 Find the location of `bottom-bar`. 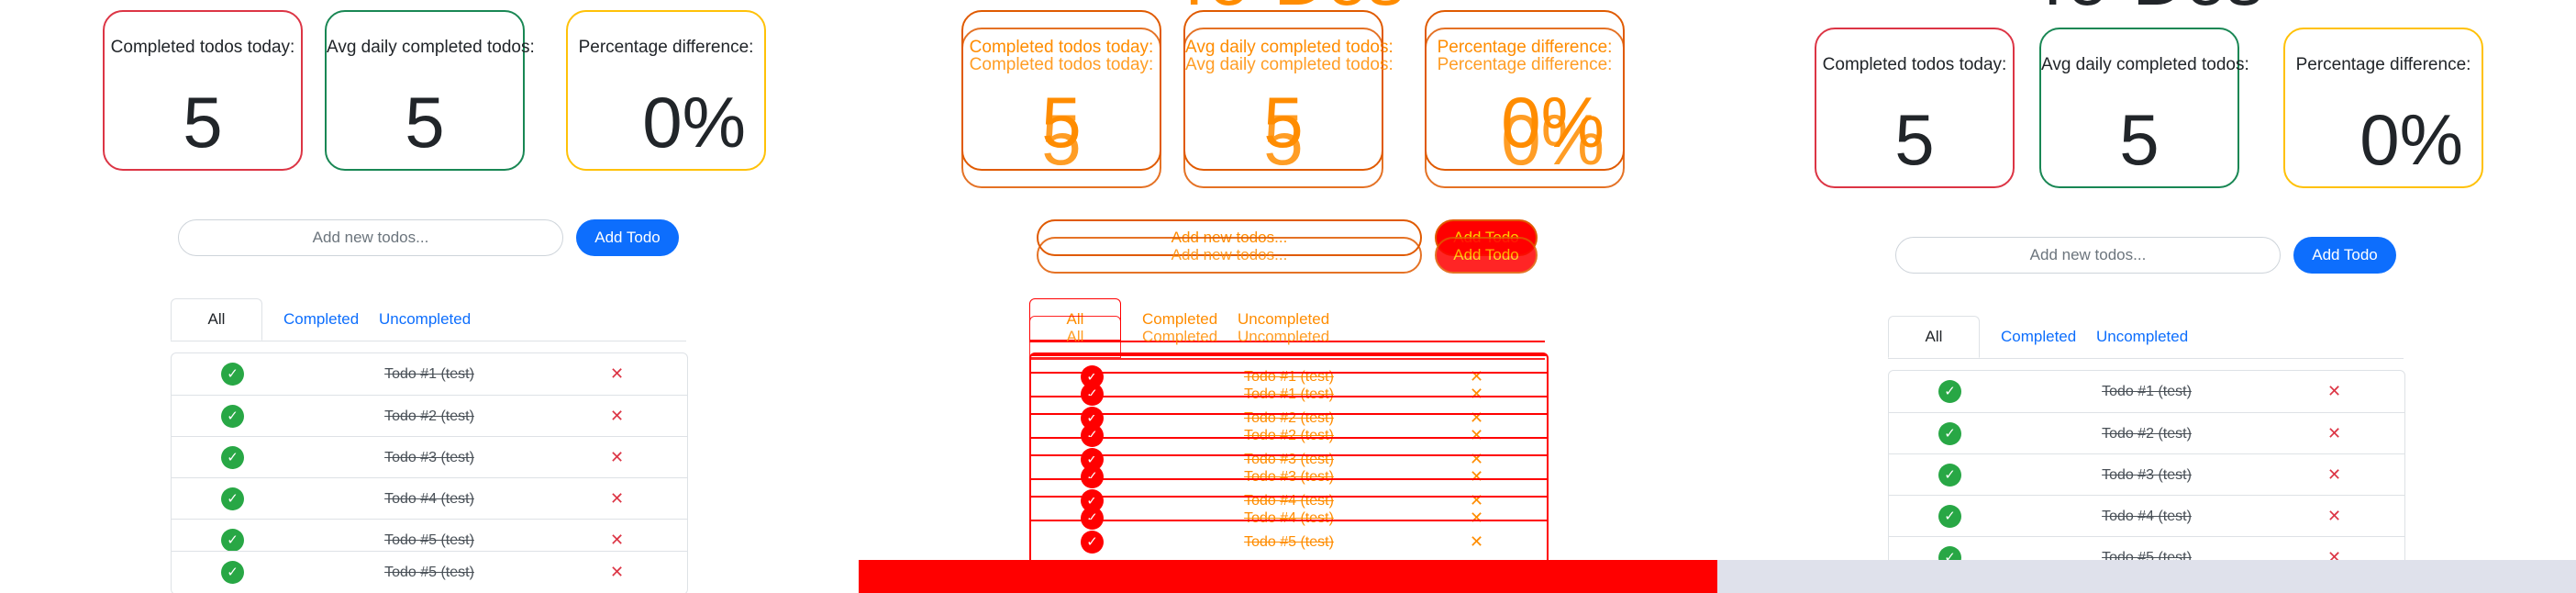

bottom-bar is located at coordinates (2146, 576).